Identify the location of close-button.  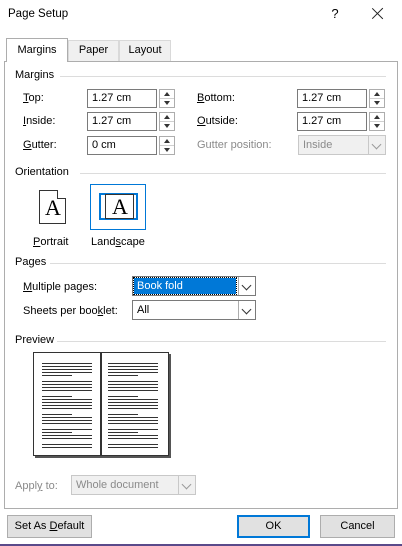
(378, 14).